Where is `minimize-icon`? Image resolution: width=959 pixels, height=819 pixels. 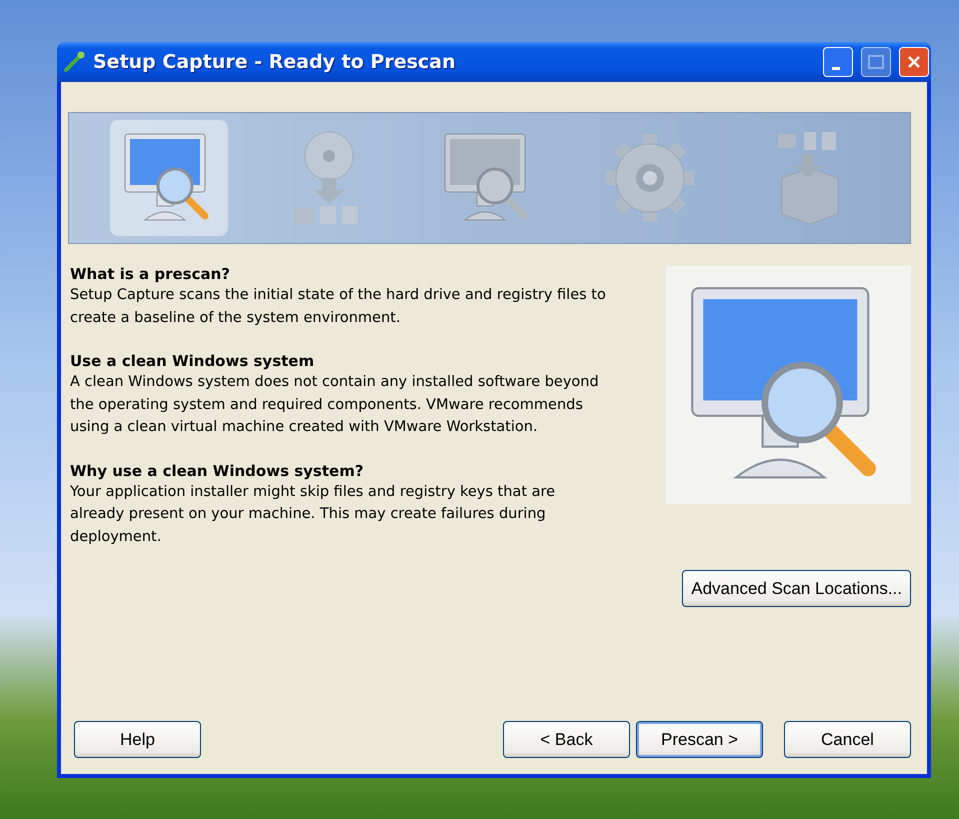
minimize-icon is located at coordinates (836, 68).